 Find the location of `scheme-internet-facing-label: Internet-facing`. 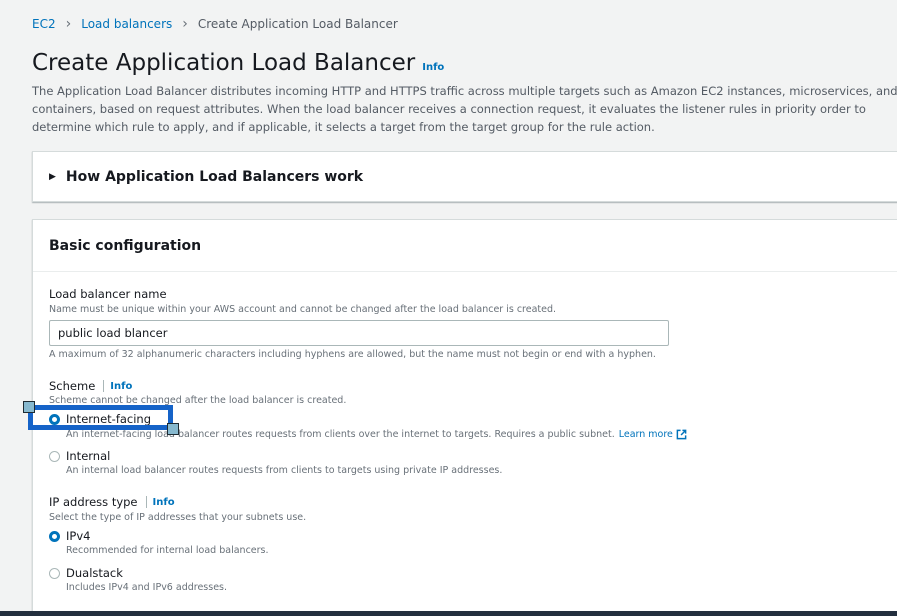

scheme-internet-facing-label: Internet-facing is located at coordinates (109, 419).